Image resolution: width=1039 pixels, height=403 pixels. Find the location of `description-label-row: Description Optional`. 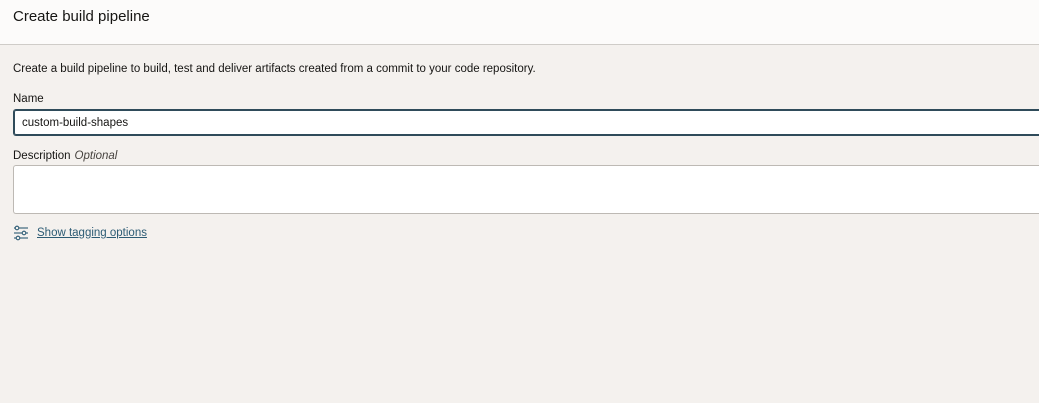

description-label-row: Description Optional is located at coordinates (65, 156).